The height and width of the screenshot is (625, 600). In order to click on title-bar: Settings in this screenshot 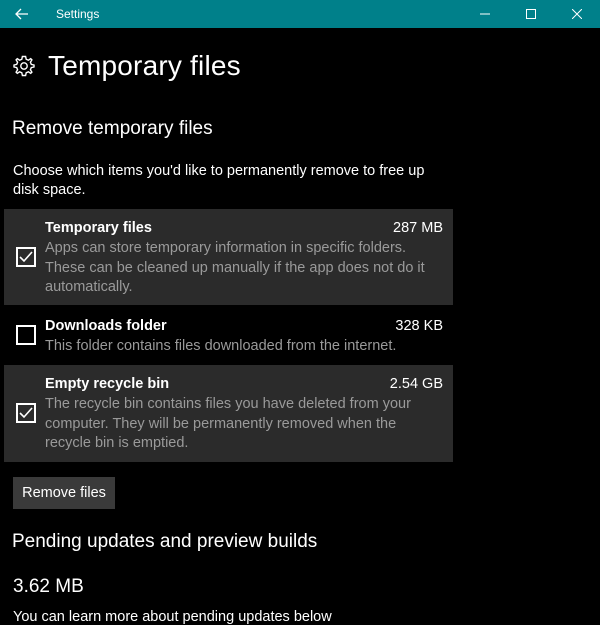, I will do `click(300, 14)`.